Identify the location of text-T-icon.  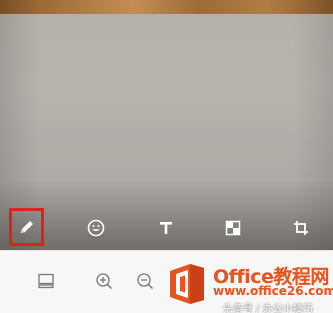
(166, 228).